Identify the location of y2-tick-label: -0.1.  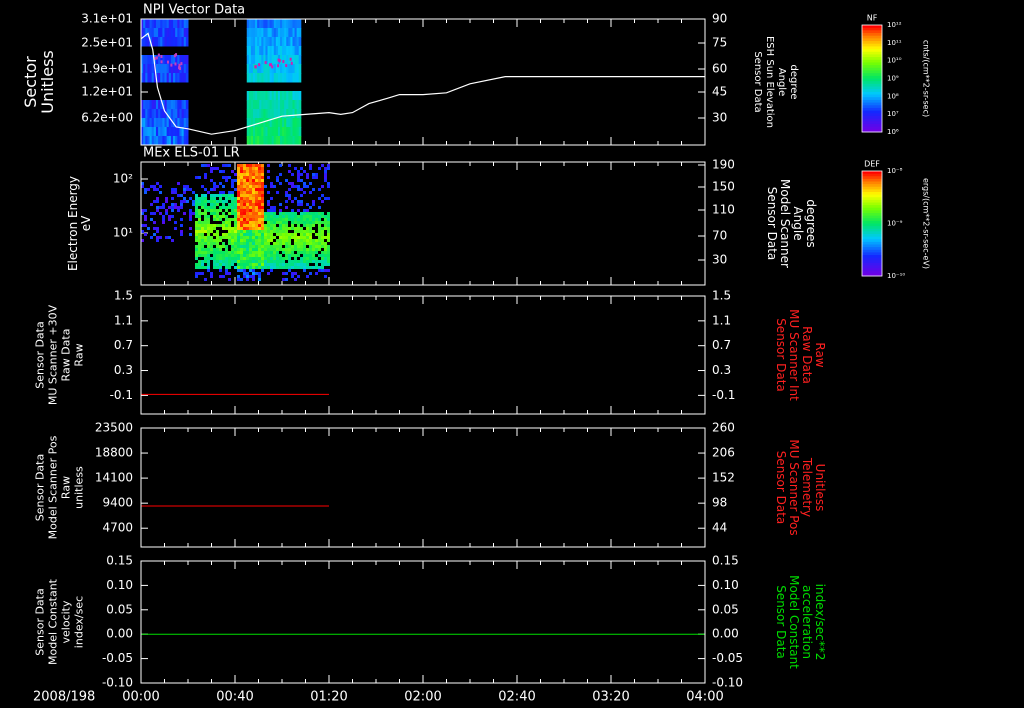
(723, 395).